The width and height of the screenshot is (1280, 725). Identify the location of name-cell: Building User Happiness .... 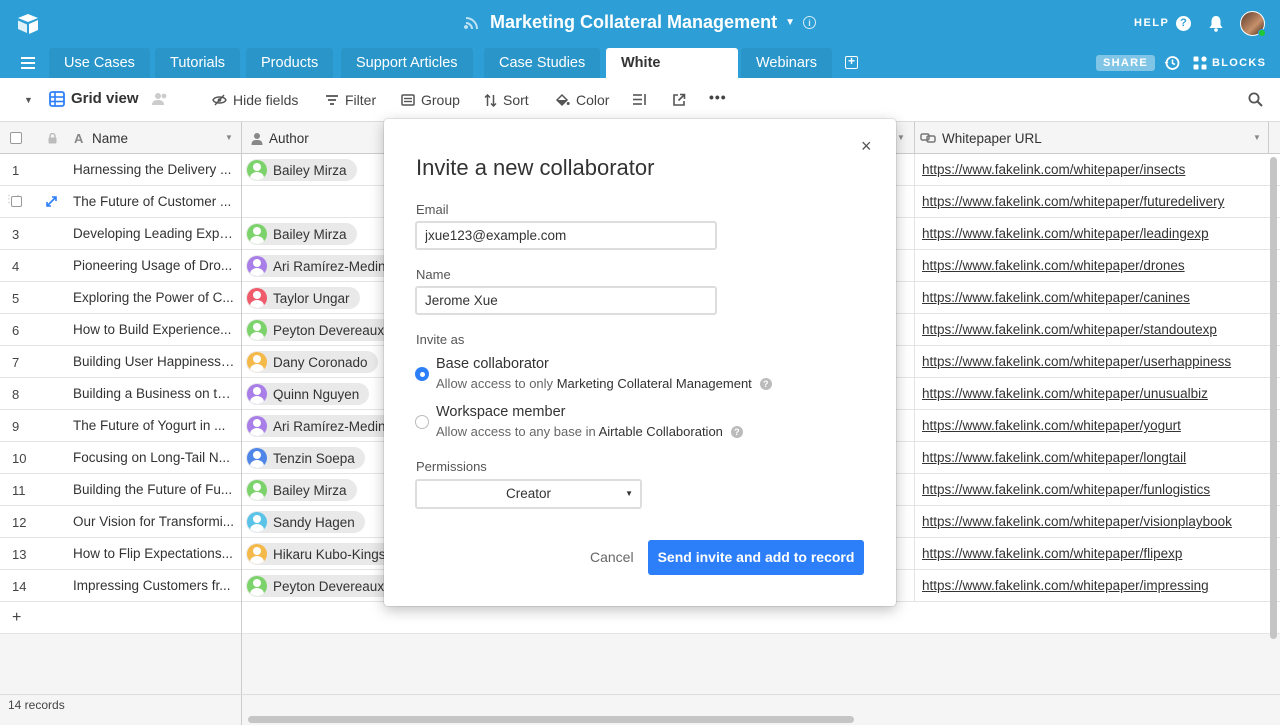
(154, 361).